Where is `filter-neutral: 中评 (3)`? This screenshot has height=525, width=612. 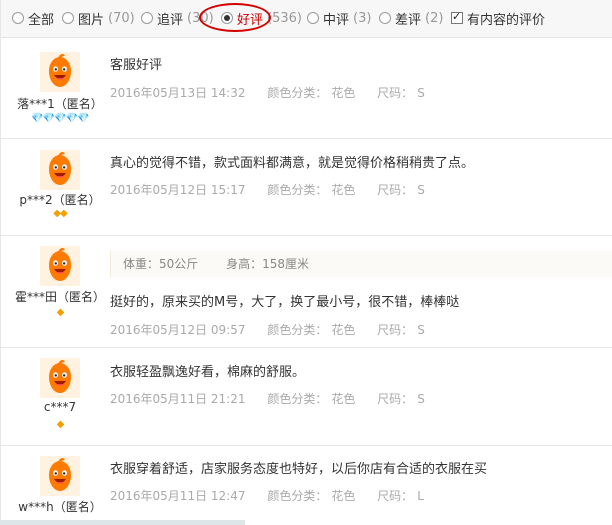 filter-neutral: 中评 (3) is located at coordinates (339, 18).